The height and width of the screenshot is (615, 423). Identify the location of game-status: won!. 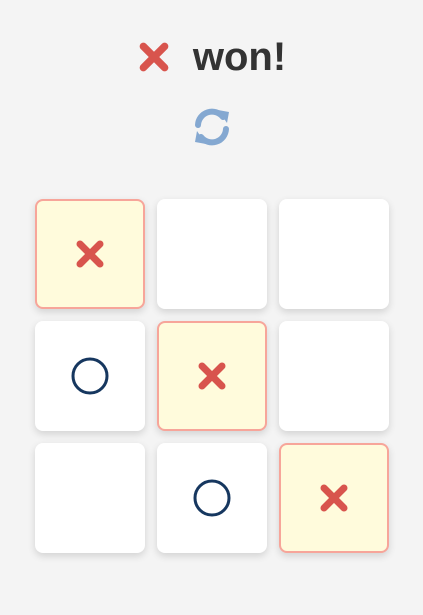
(211, 57).